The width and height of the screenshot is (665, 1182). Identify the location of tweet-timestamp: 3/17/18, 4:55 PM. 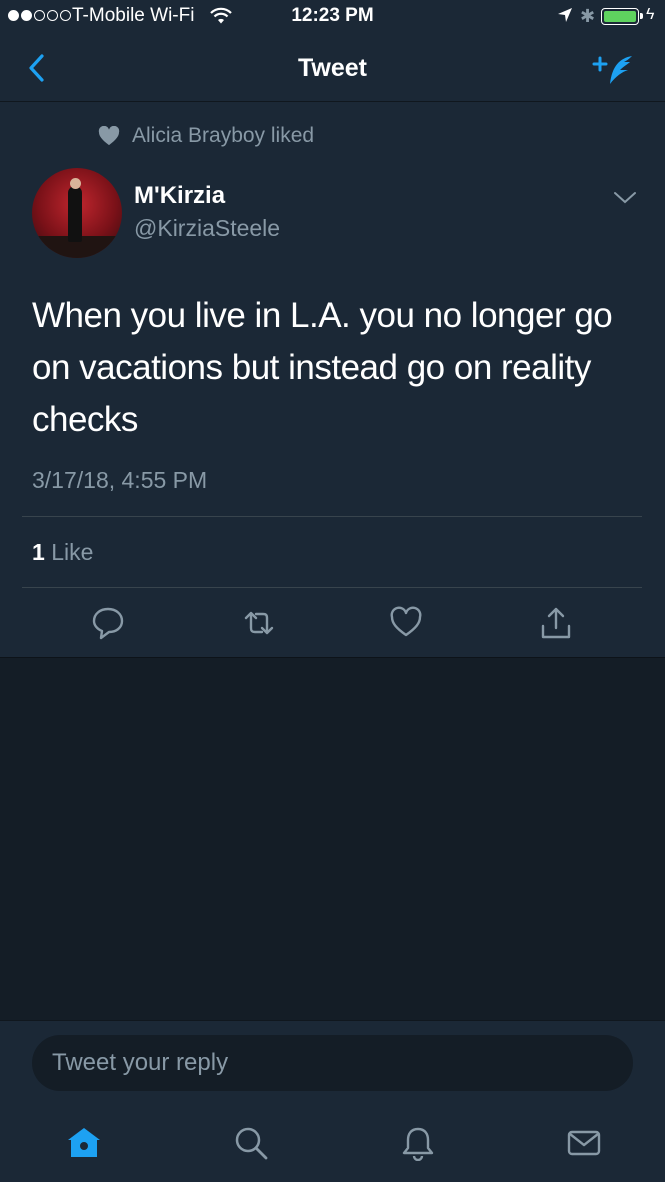
(120, 480).